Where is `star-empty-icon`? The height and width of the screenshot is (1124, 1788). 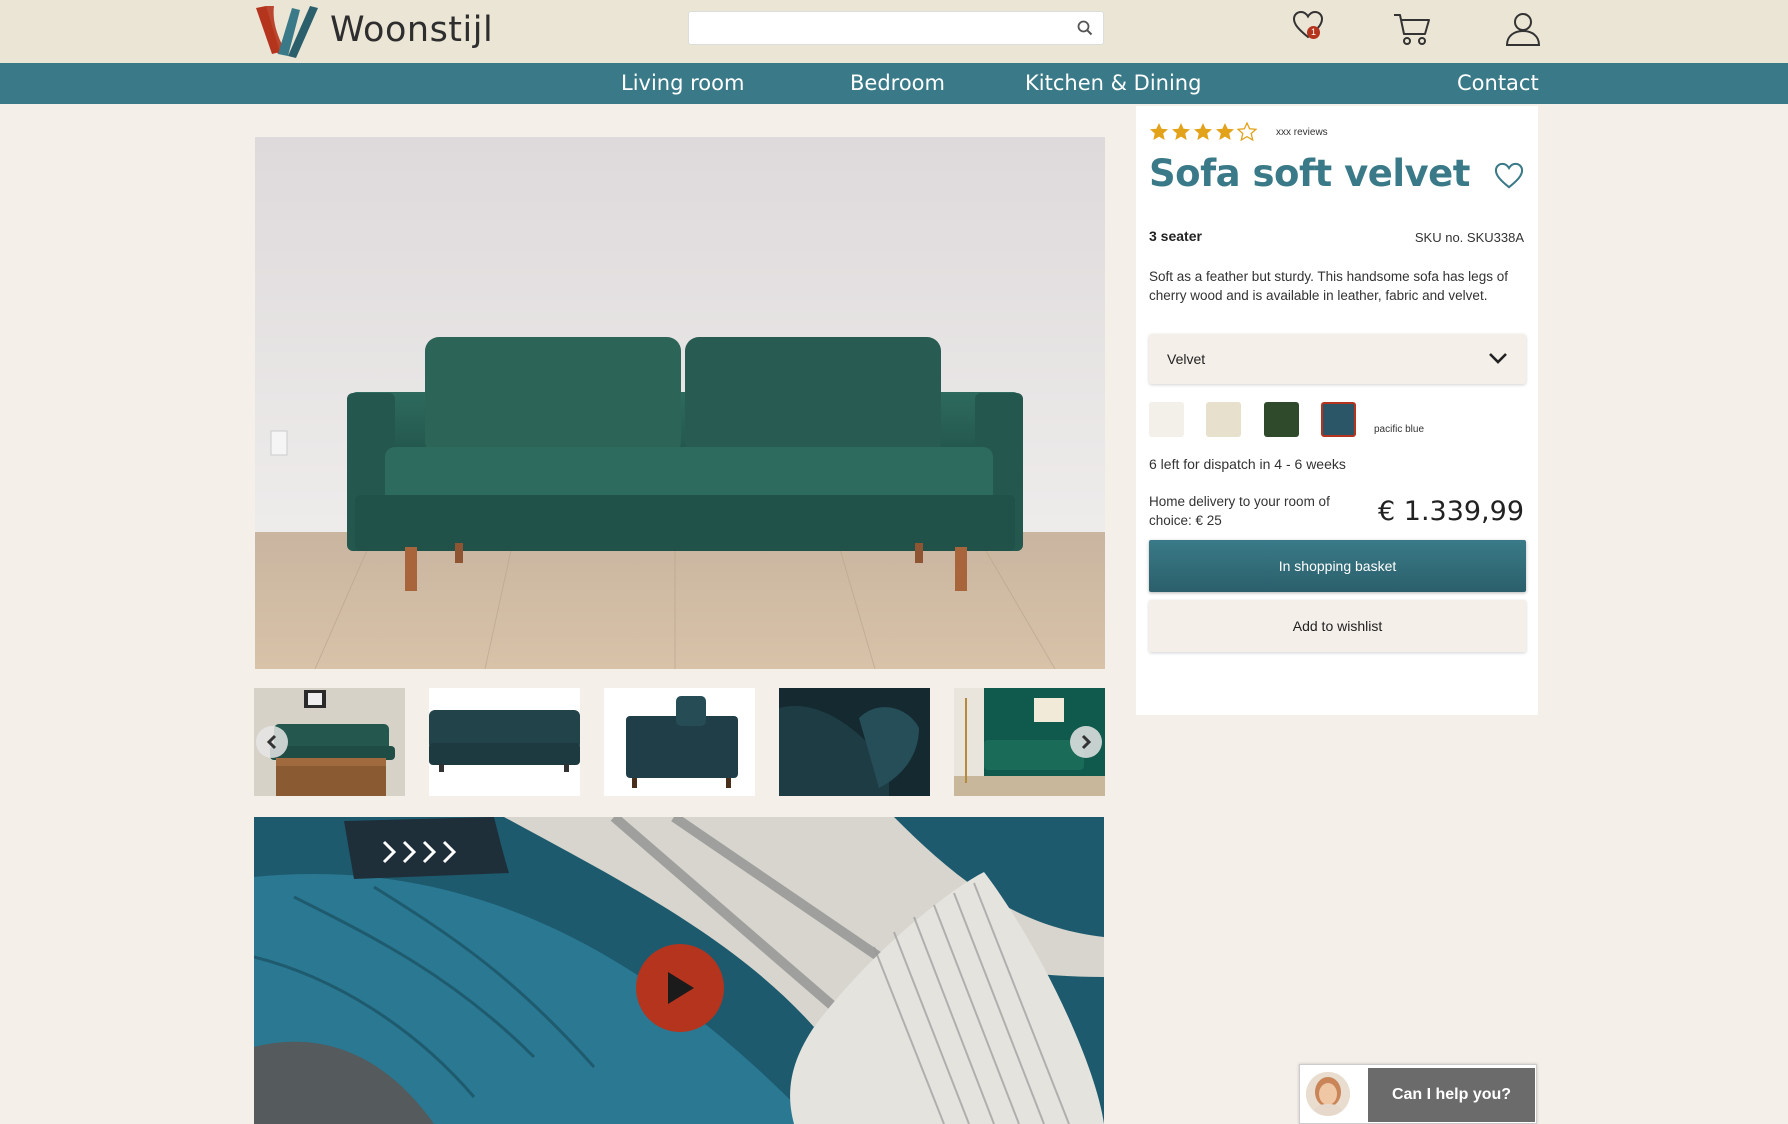
star-empty-icon is located at coordinates (1247, 131).